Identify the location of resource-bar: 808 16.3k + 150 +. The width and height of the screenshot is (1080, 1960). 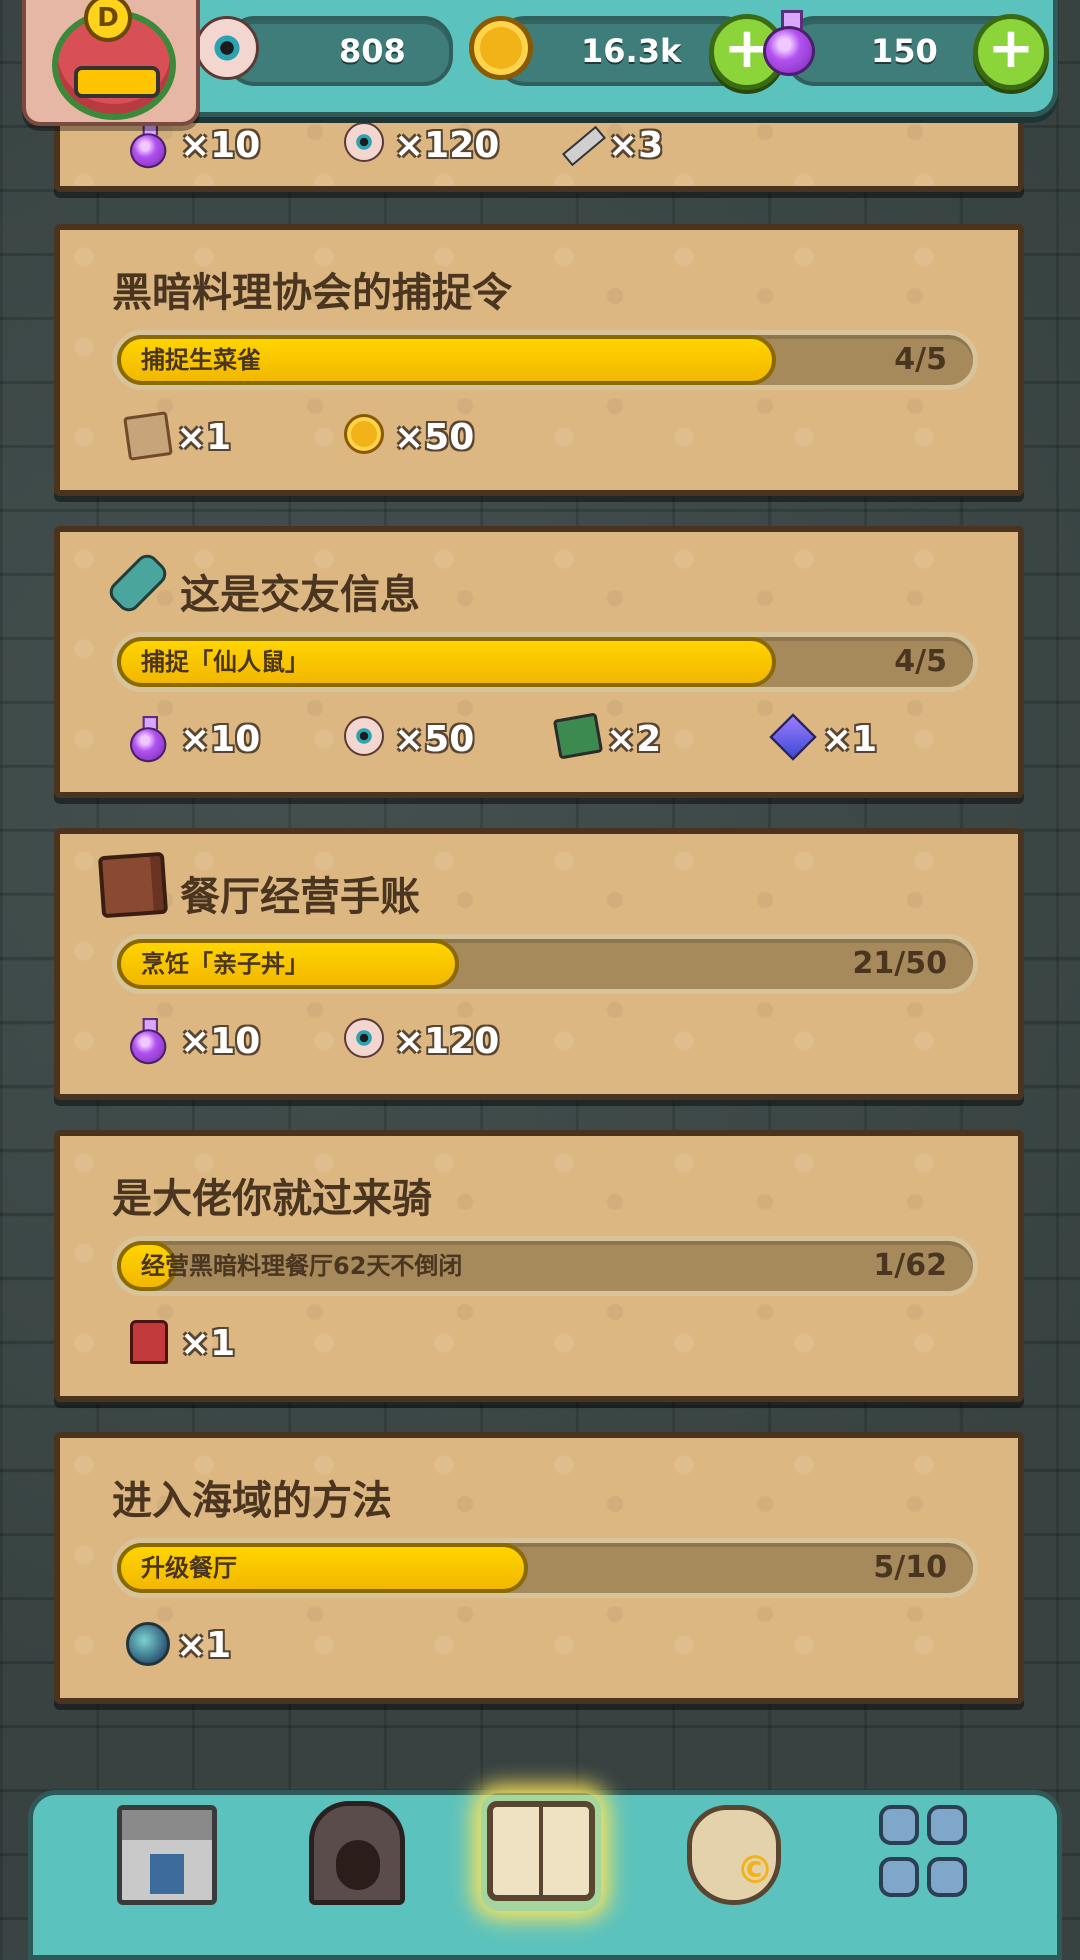
(614, 58).